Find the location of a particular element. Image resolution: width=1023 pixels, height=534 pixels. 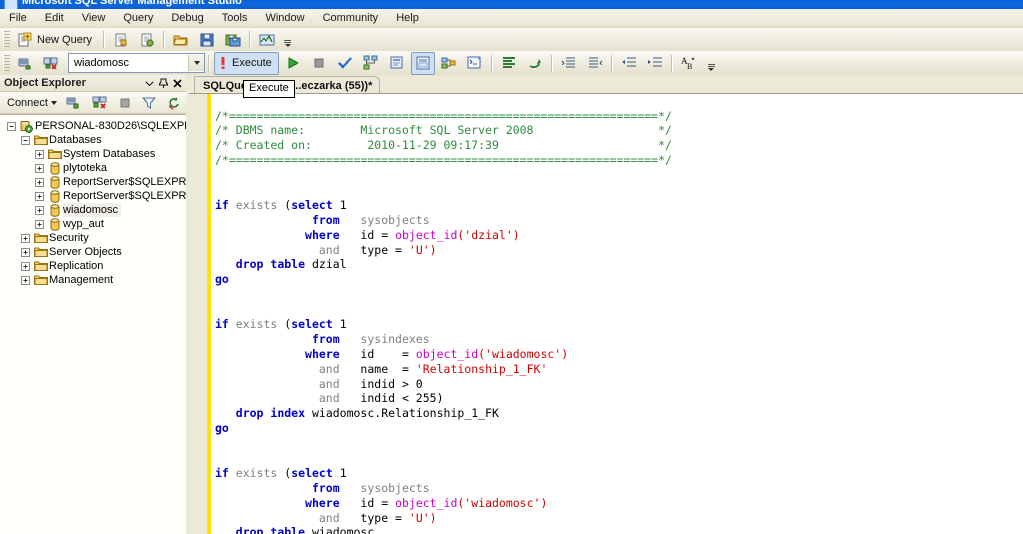

menu-debug: Debug is located at coordinates (187, 18).